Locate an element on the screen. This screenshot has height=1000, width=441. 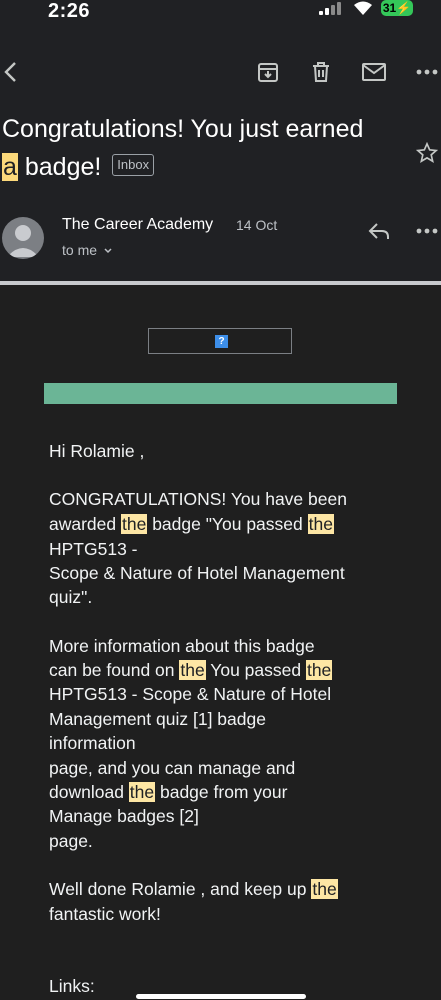
wifi-icon is located at coordinates (363, 8).